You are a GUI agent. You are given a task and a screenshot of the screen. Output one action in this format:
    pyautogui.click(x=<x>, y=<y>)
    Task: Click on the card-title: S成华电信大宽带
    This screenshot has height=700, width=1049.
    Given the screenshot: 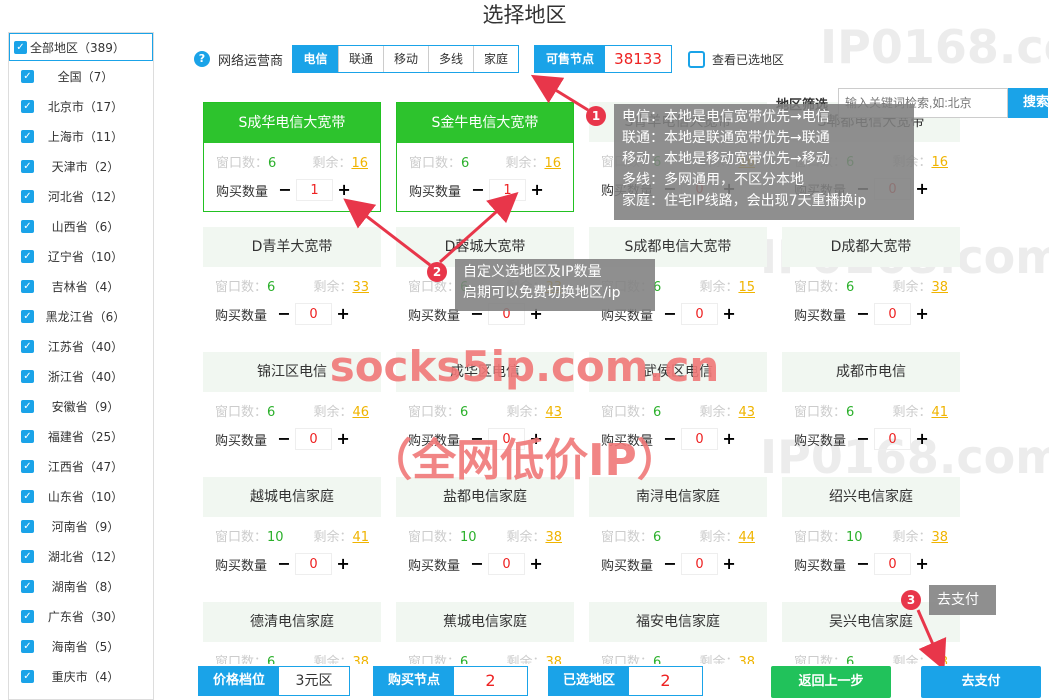 What is the action you would take?
    pyautogui.click(x=292, y=123)
    